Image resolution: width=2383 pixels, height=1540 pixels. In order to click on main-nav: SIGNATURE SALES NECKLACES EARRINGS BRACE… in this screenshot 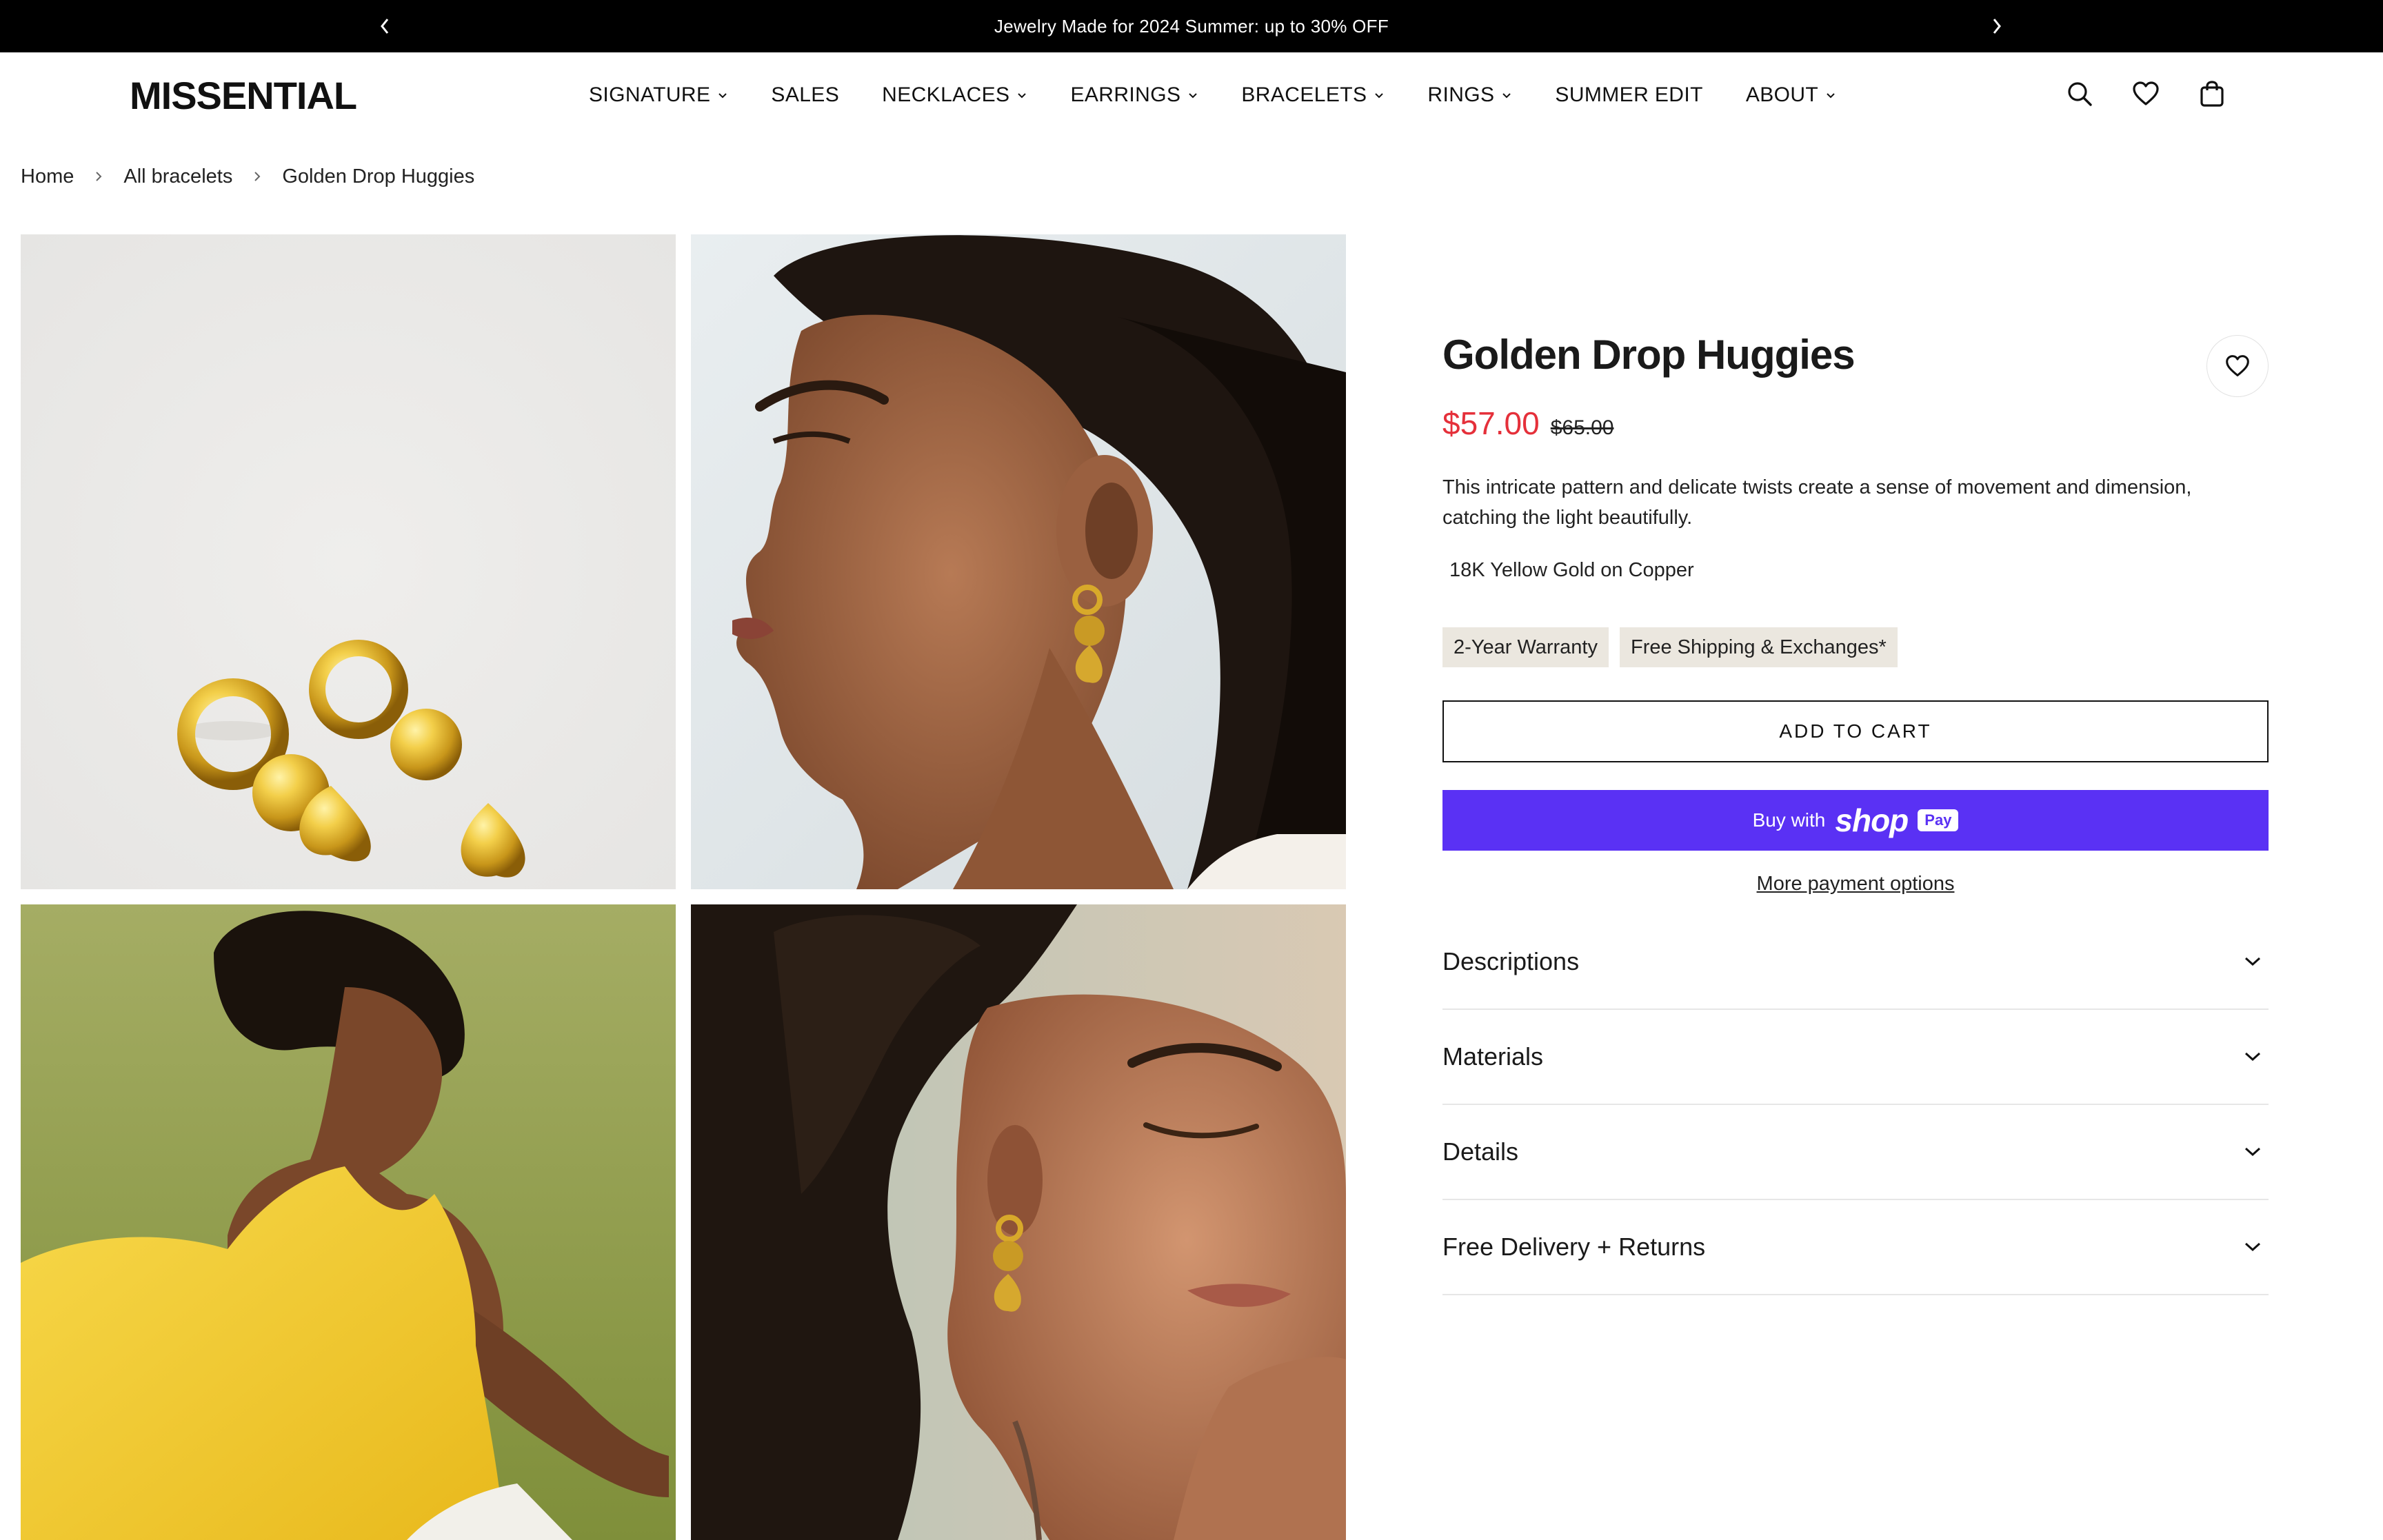, I will do `click(1212, 95)`.